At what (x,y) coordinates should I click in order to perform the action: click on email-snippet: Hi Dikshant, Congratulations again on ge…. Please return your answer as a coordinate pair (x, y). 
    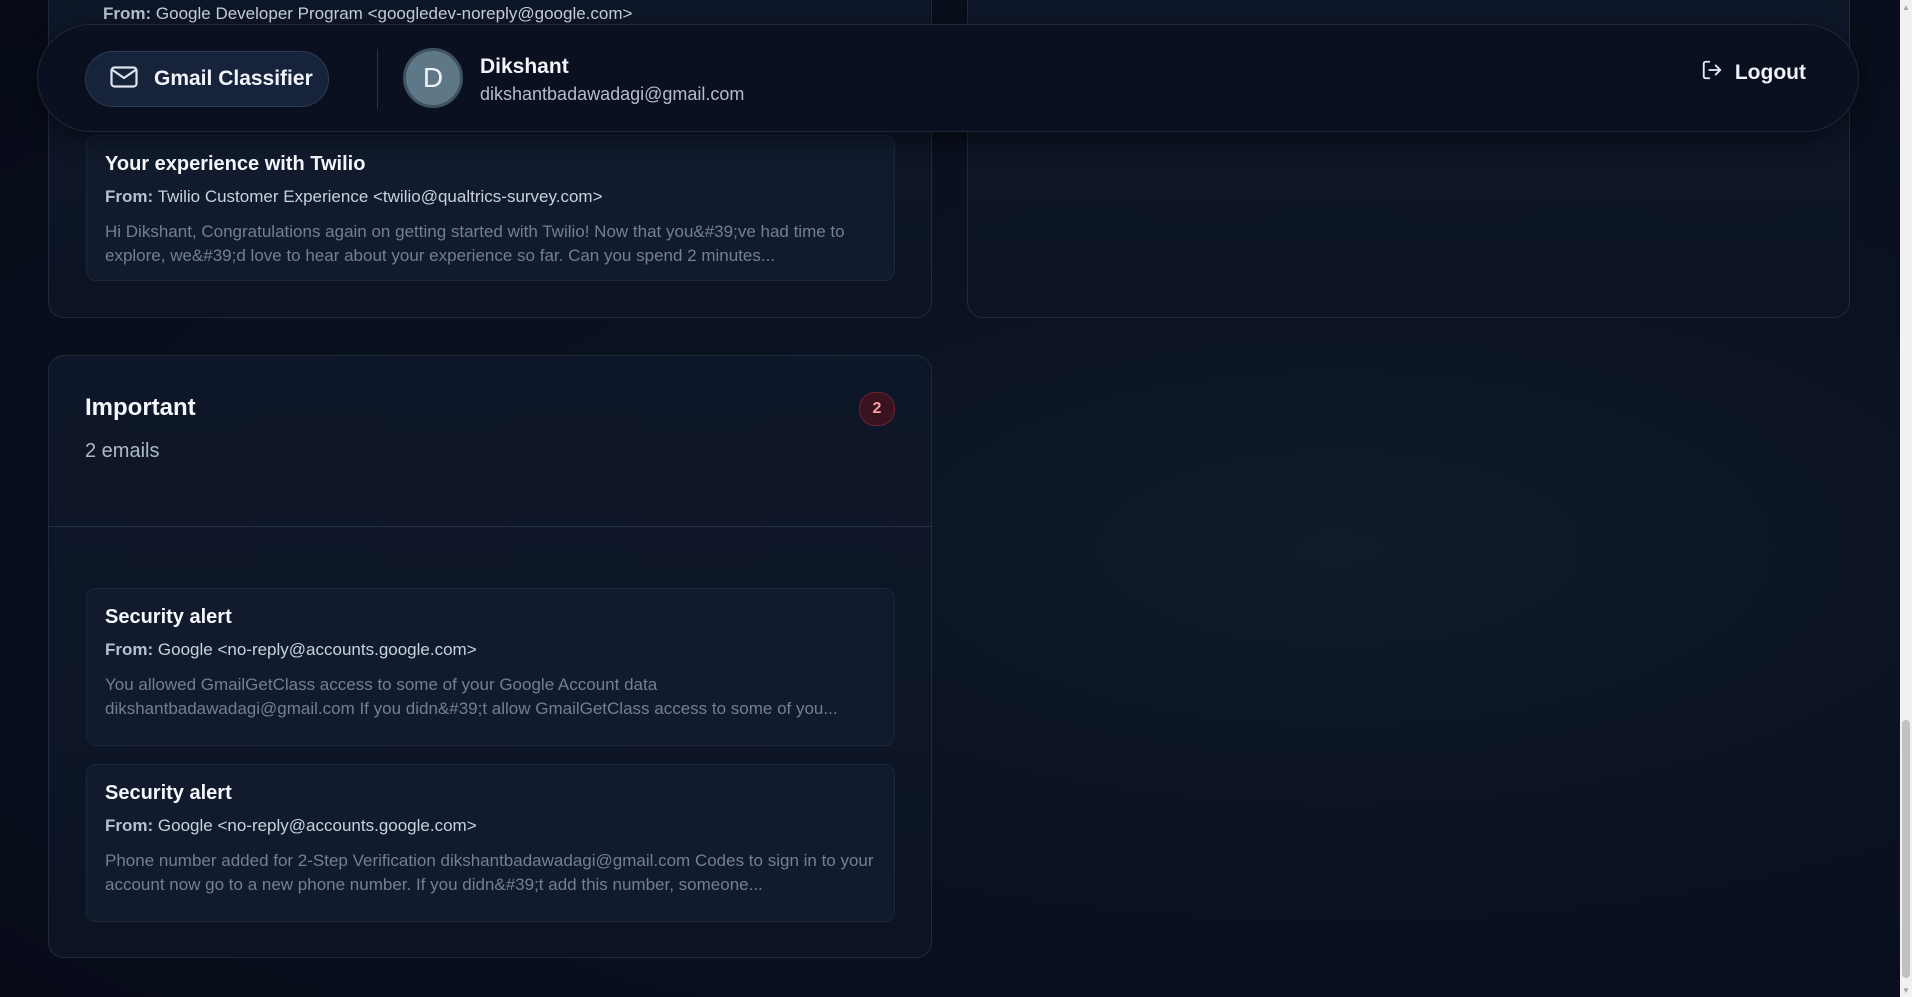
    Looking at the image, I should click on (475, 243).